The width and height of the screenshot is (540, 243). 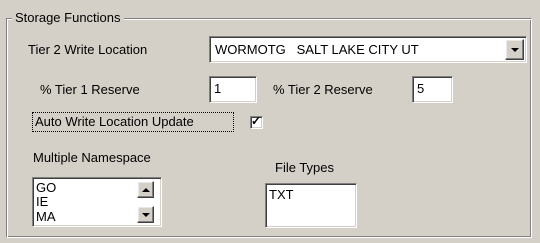 I want to click on multiple-namespace-listbox: GO IE MA, so click(x=97, y=202).